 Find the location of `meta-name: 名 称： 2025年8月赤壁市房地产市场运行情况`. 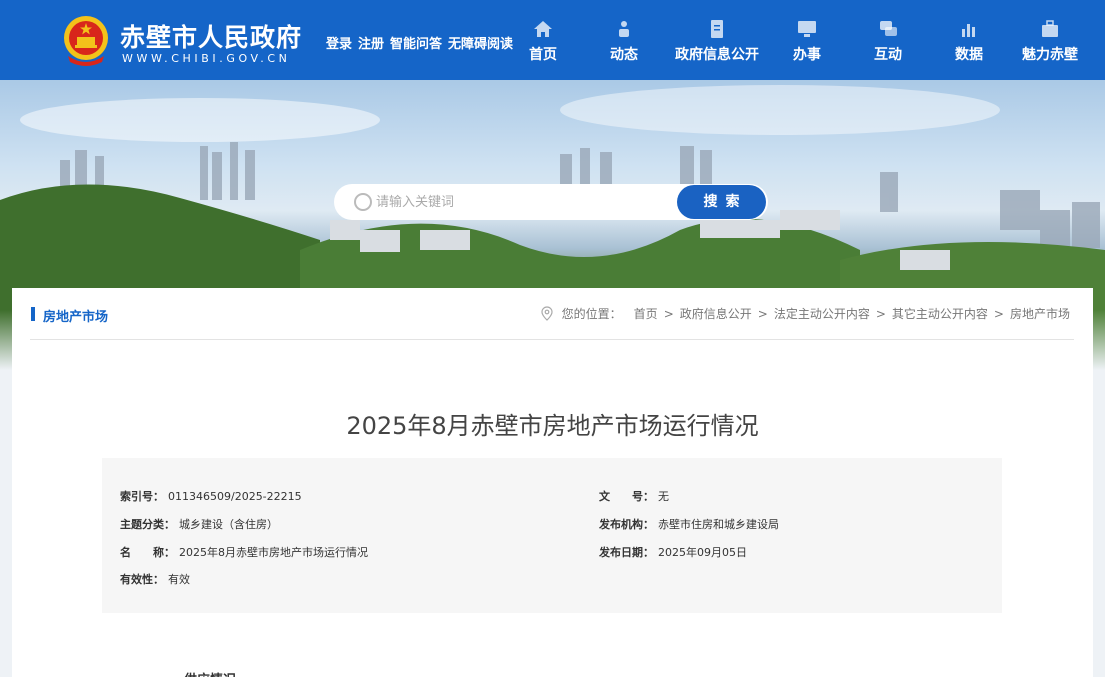

meta-name: 名 称： 2025年8月赤壁市房地产市场运行情况 is located at coordinates (244, 552).